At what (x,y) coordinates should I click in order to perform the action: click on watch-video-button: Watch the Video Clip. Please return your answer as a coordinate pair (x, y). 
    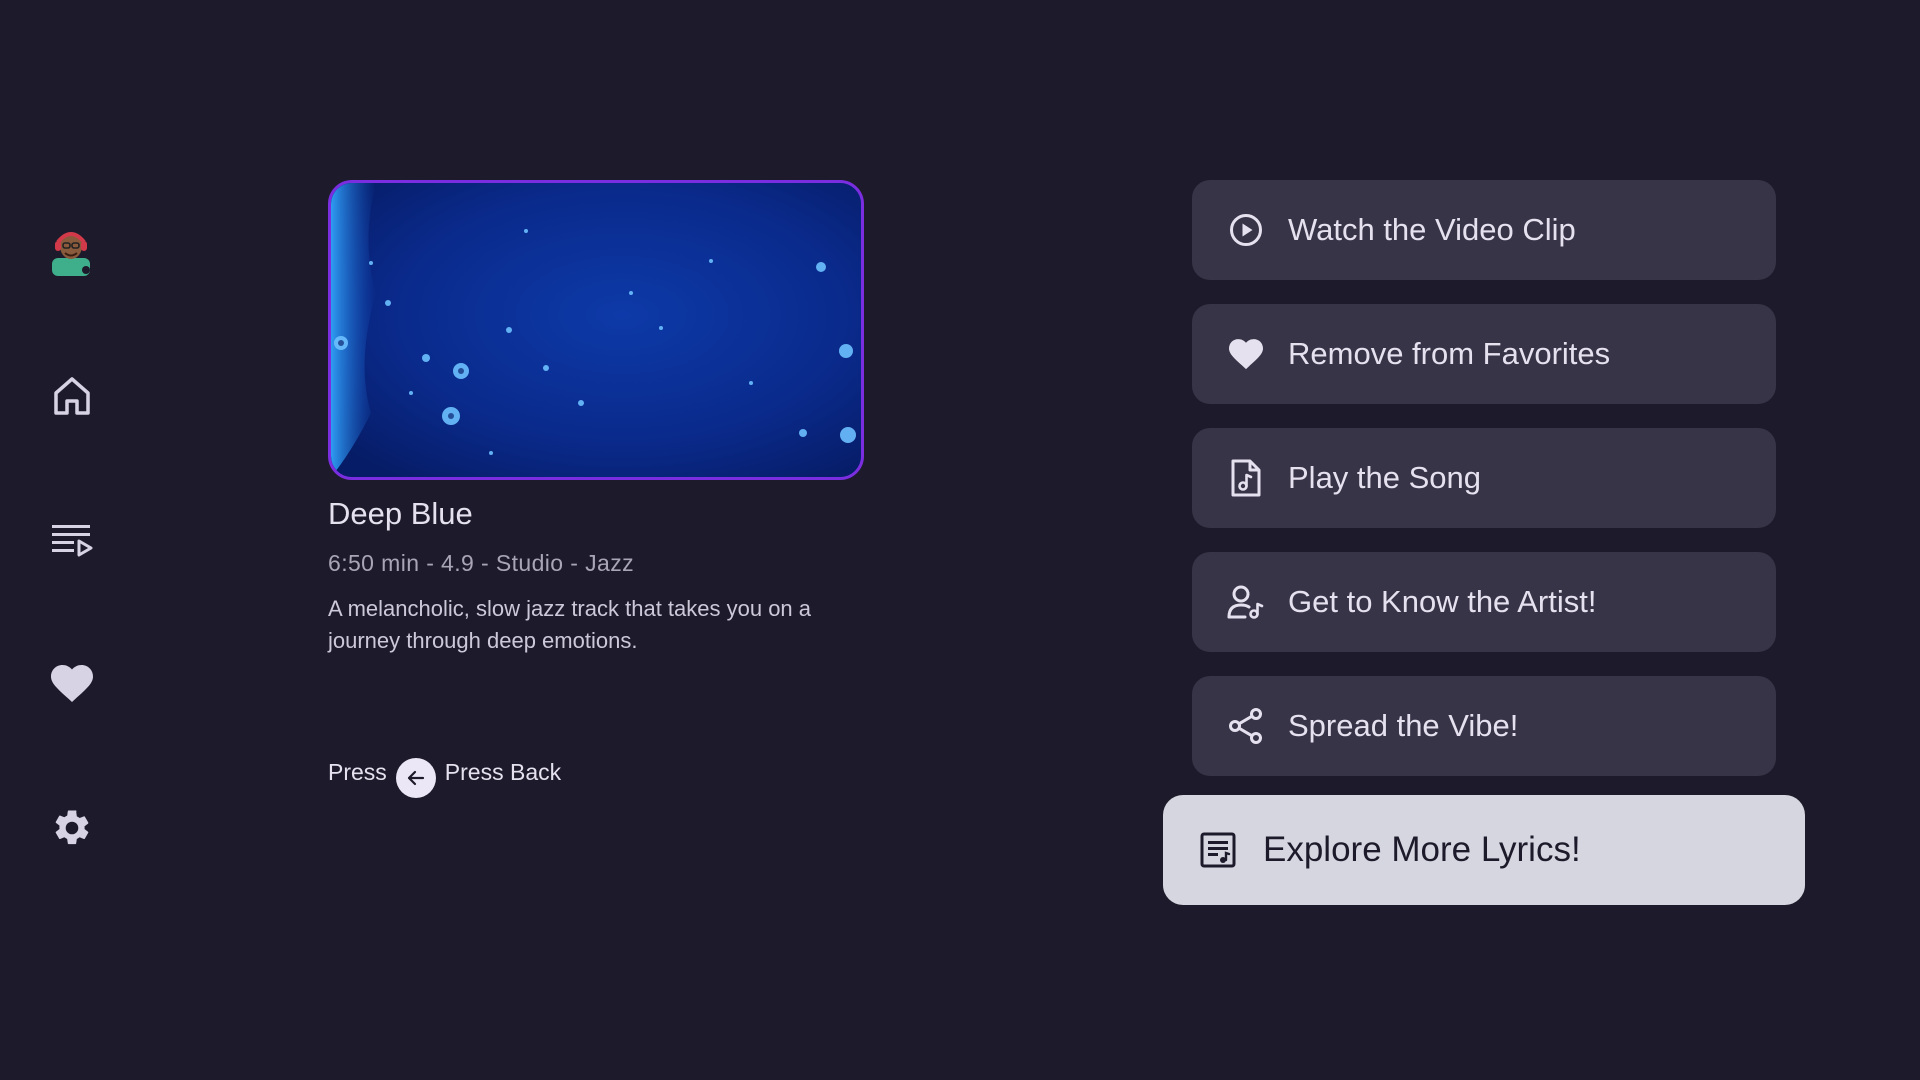
    Looking at the image, I should click on (1484, 230).